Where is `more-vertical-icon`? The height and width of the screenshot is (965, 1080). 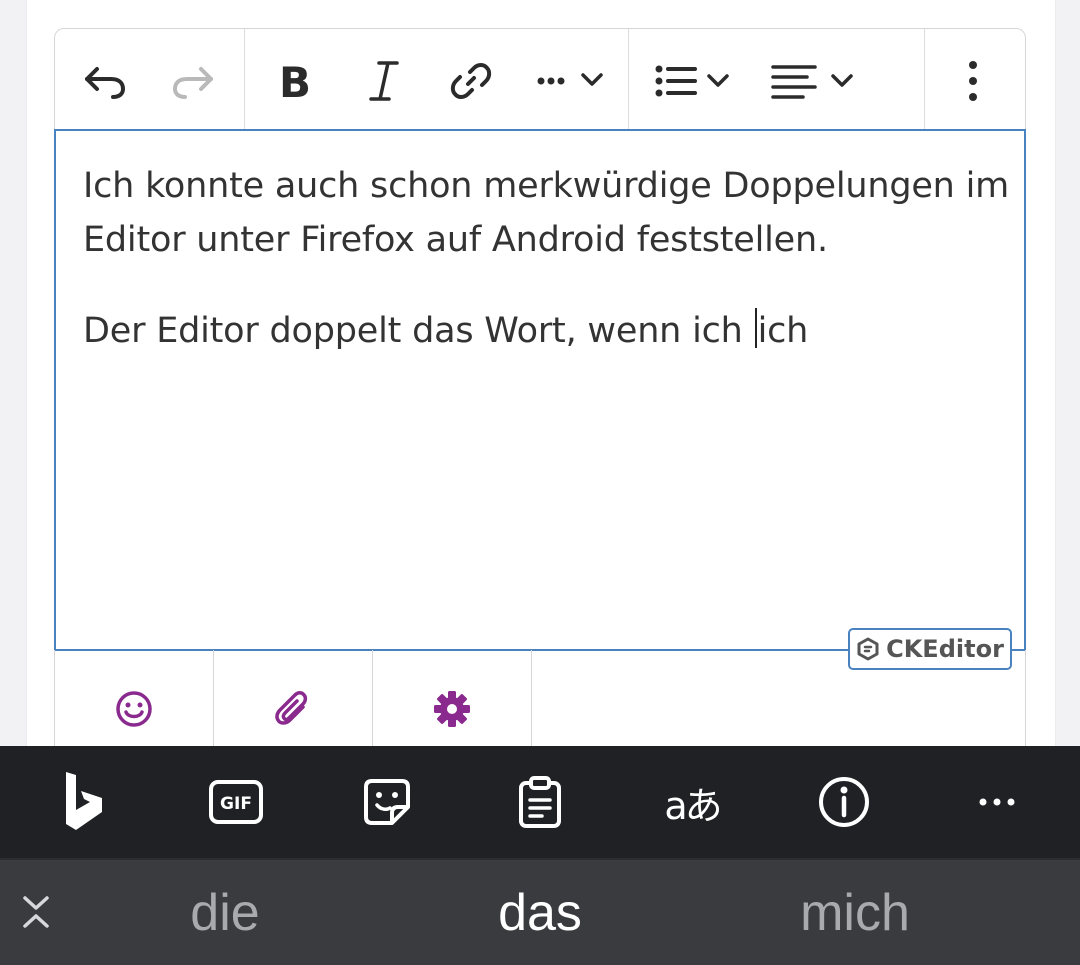 more-vertical-icon is located at coordinates (973, 81).